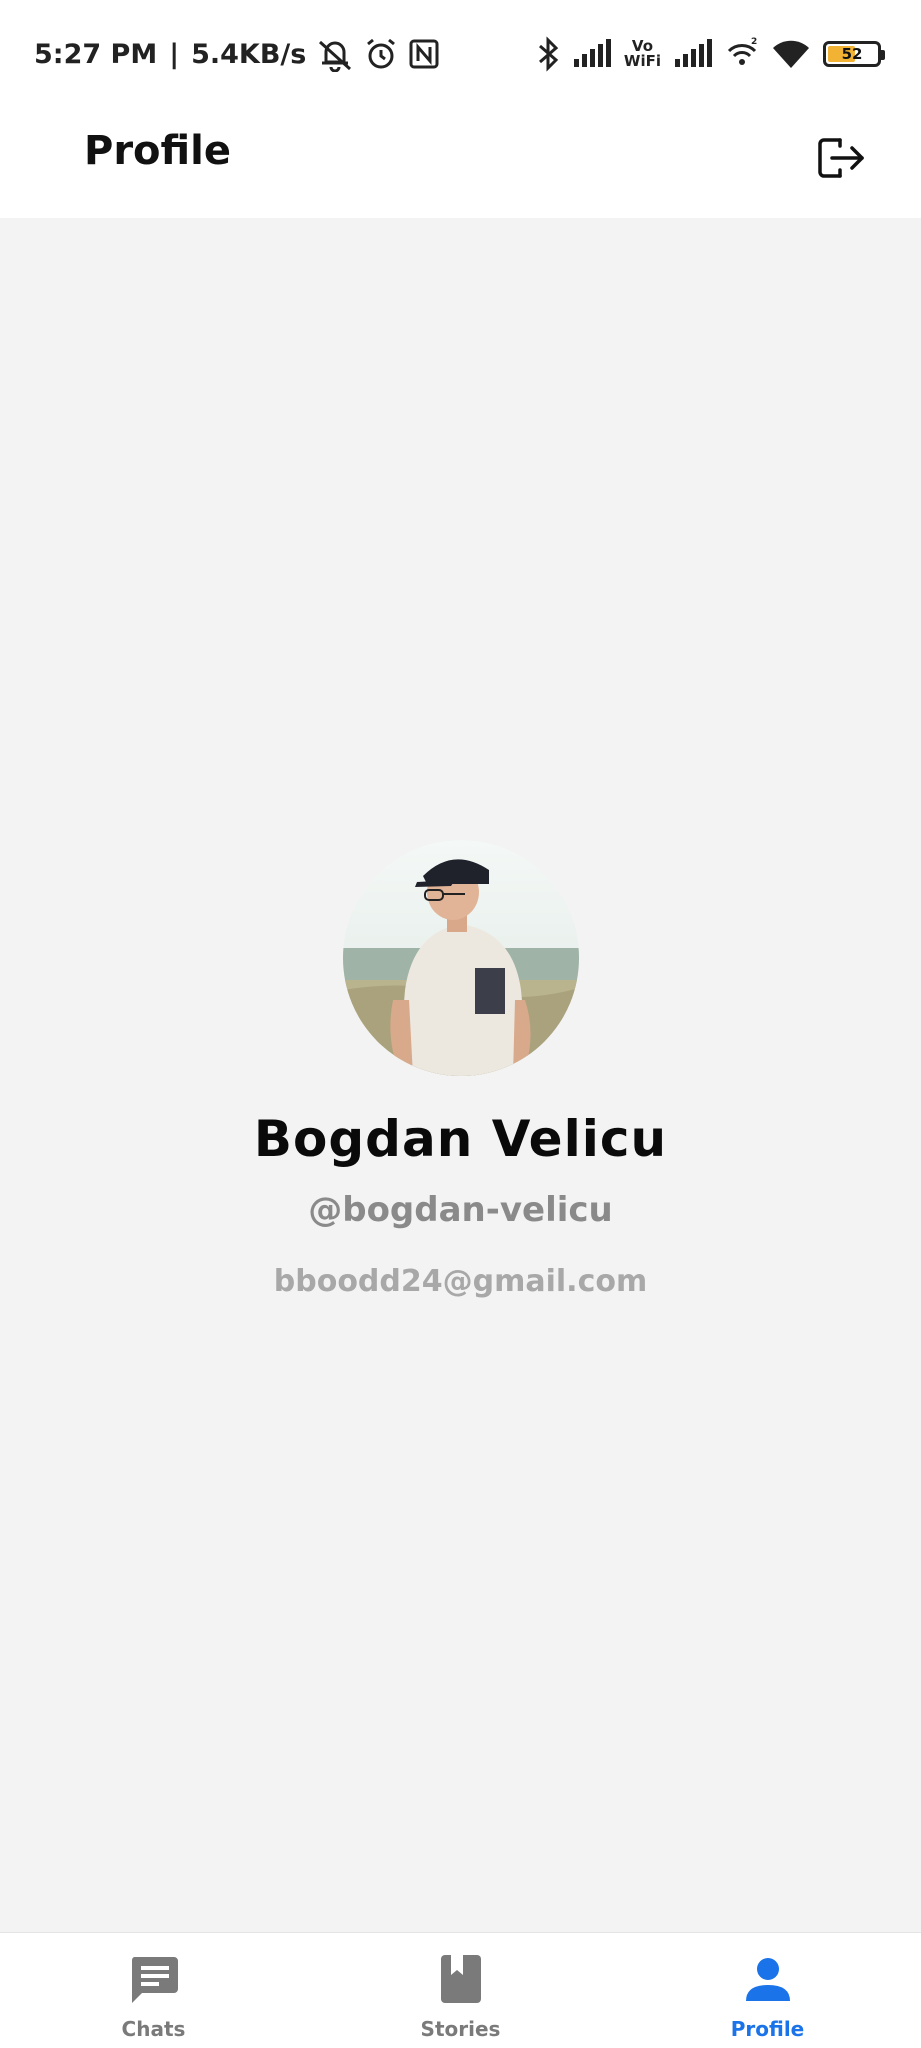  I want to click on bluetooth-icon, so click(548, 54).